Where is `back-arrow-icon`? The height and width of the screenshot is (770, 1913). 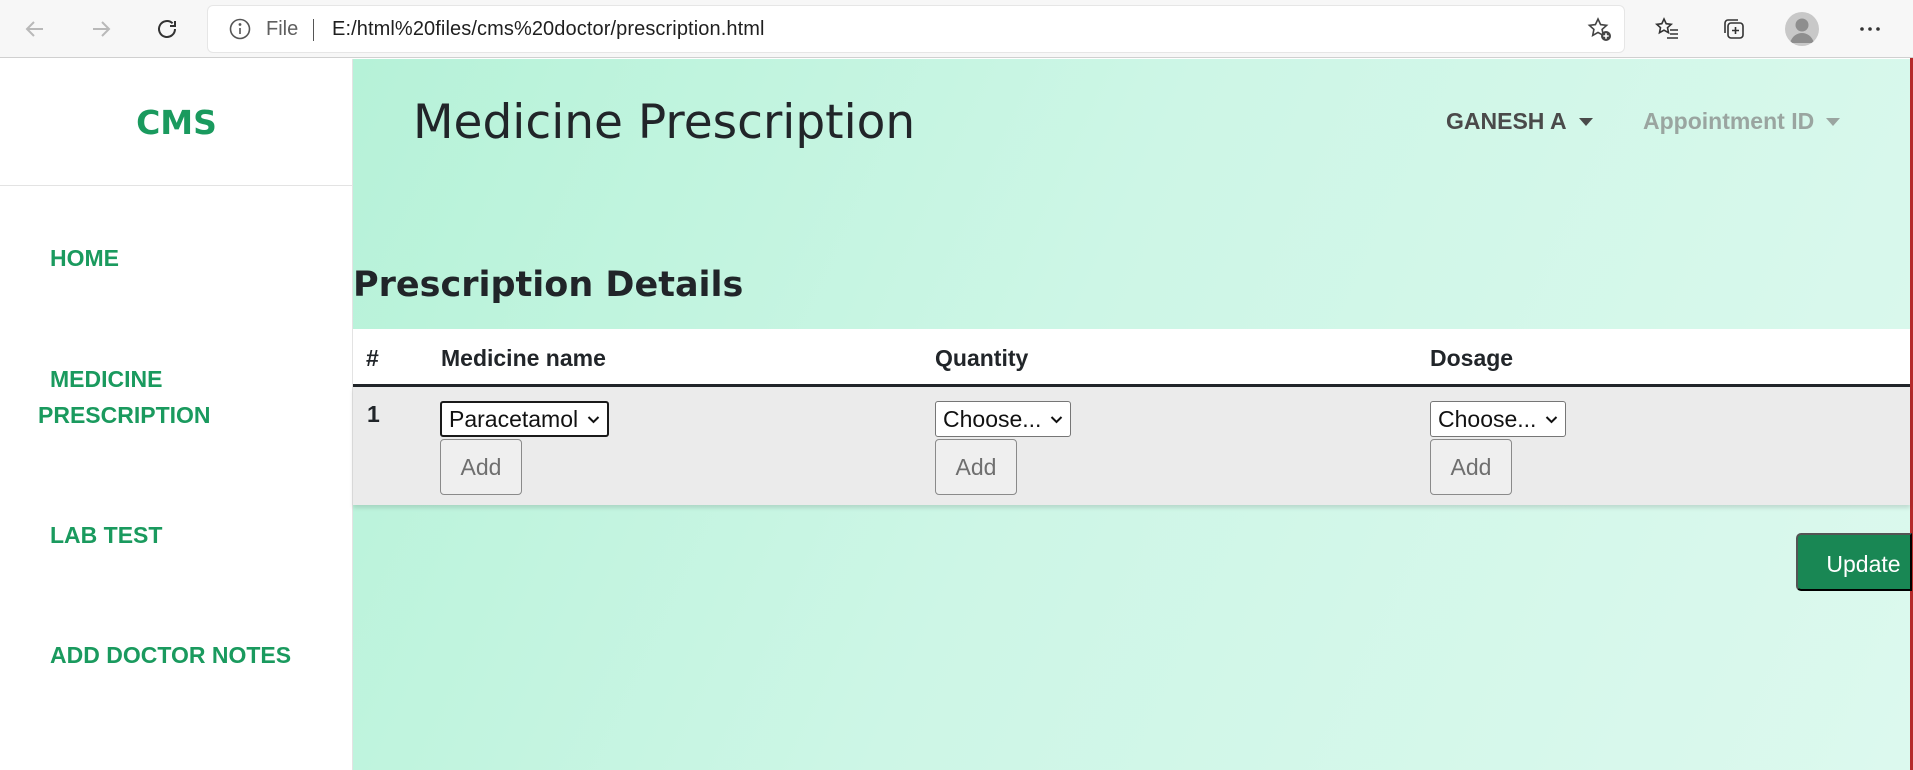
back-arrow-icon is located at coordinates (34, 29).